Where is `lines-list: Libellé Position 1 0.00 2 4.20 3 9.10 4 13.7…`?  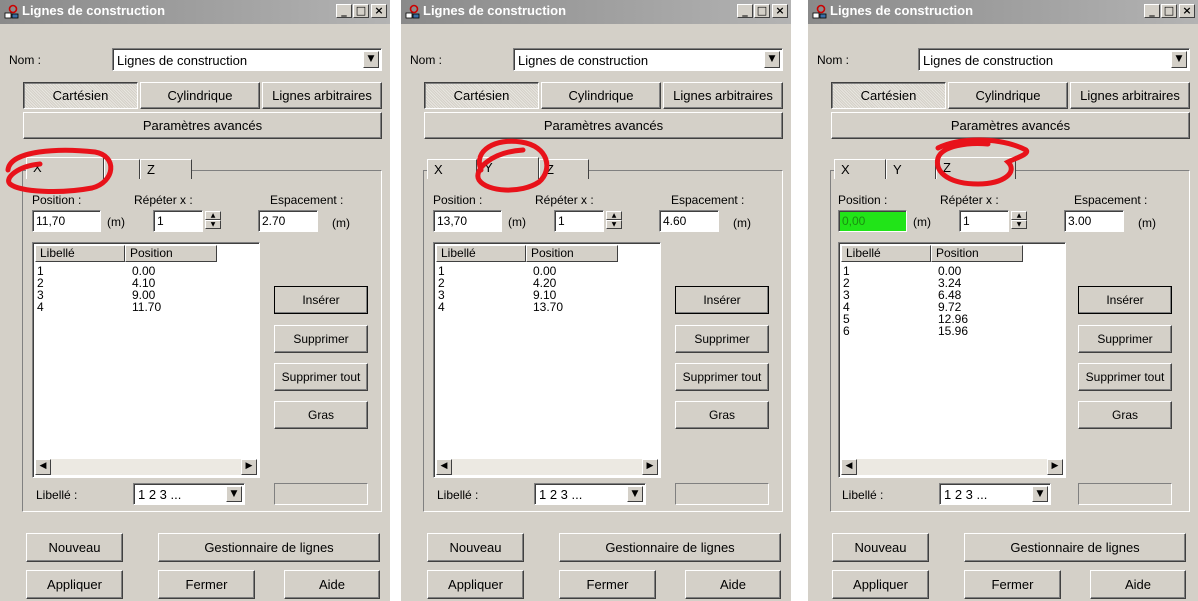
lines-list: Libellé Position 1 0.00 2 4.20 3 9.10 4 13.7… is located at coordinates (547, 360).